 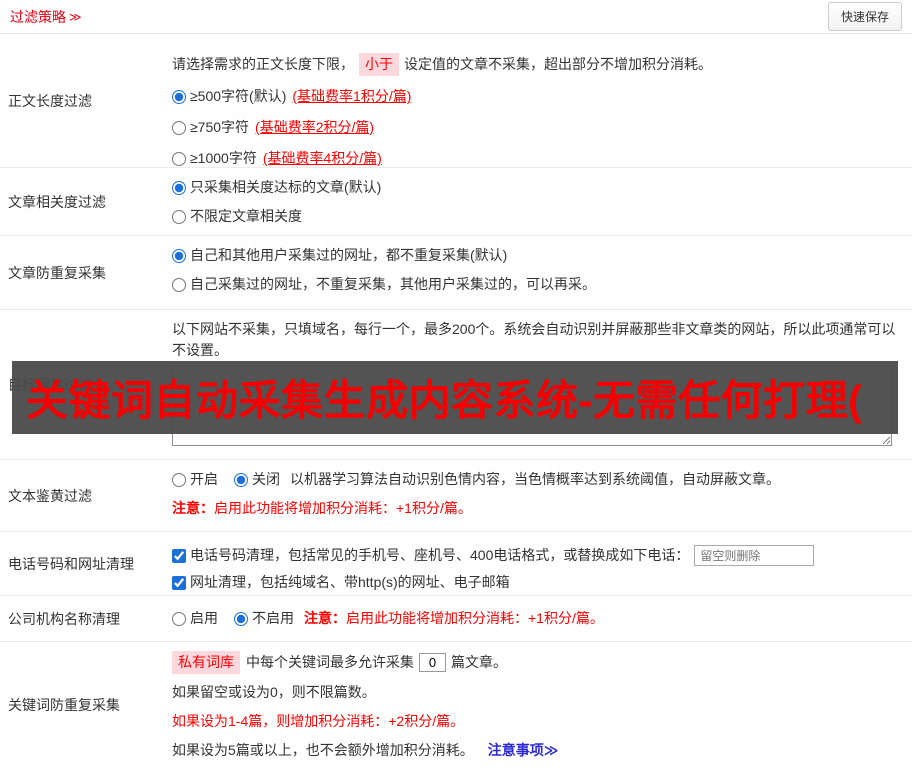 I want to click on filter-strategy-toggle: 过滤策略 ≫, so click(x=46, y=17).